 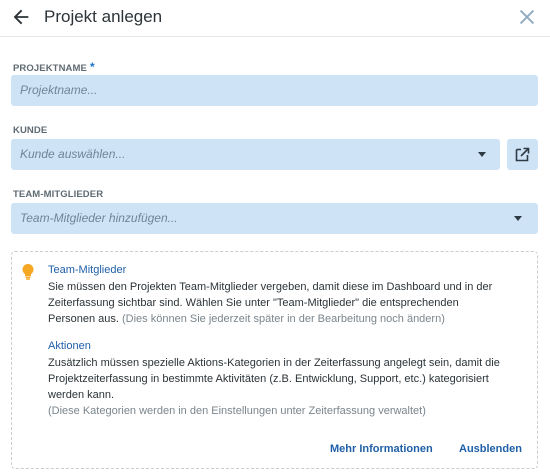 What do you see at coordinates (83, 319) in the screenshot?
I see `team-info-line3: Personen aus.` at bounding box center [83, 319].